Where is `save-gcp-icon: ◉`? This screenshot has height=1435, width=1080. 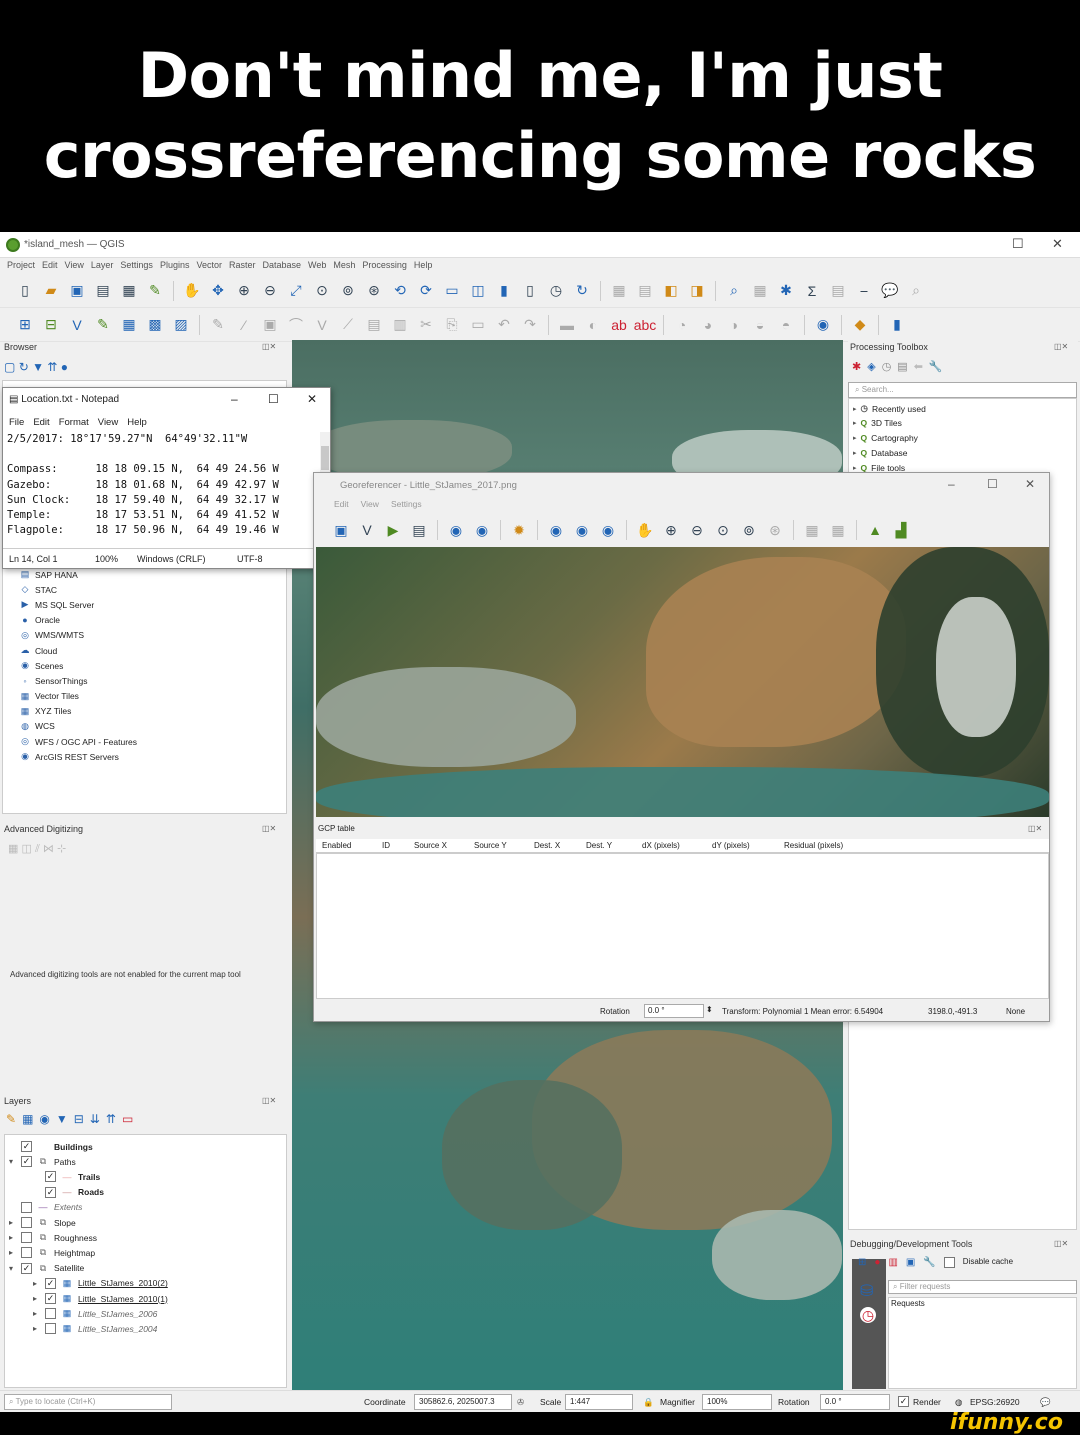
save-gcp-icon: ◉ is located at coordinates (482, 530).